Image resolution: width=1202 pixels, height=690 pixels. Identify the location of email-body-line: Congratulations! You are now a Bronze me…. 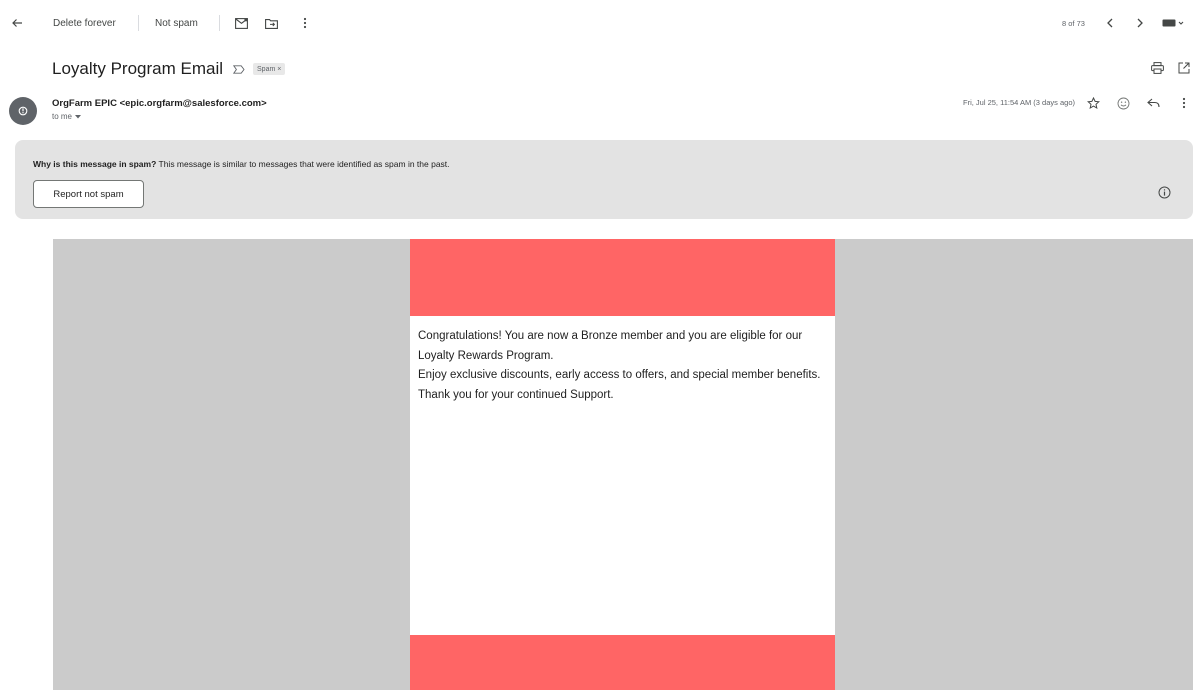
(610, 346).